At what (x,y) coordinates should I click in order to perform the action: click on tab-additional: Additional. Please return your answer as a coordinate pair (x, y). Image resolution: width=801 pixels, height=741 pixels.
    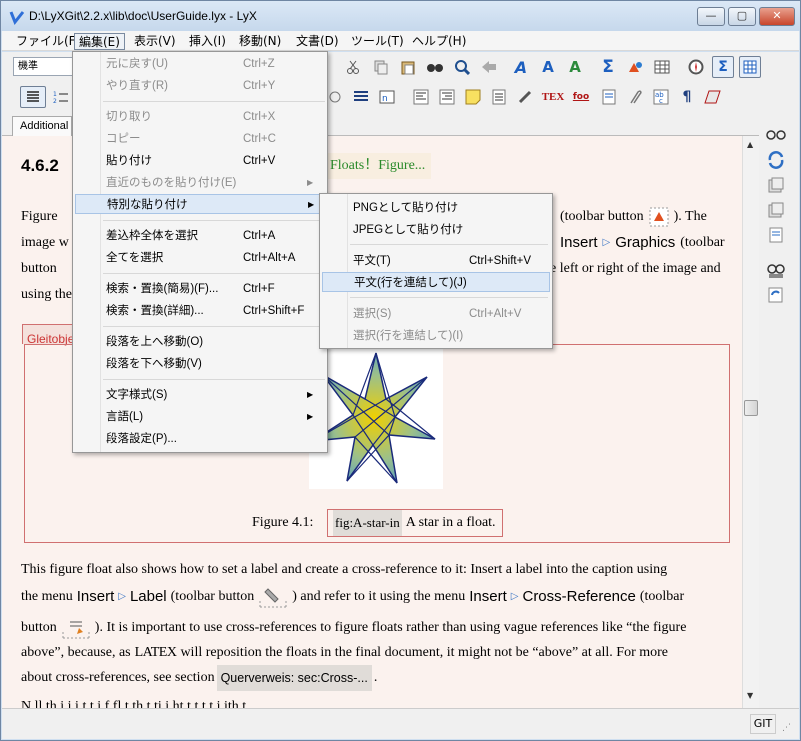
    Looking at the image, I should click on (42, 126).